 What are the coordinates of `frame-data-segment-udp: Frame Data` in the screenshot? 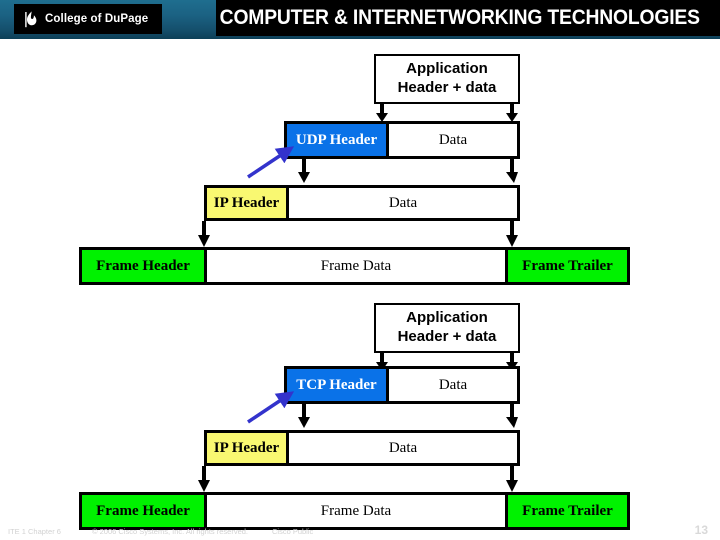 It's located at (356, 266).